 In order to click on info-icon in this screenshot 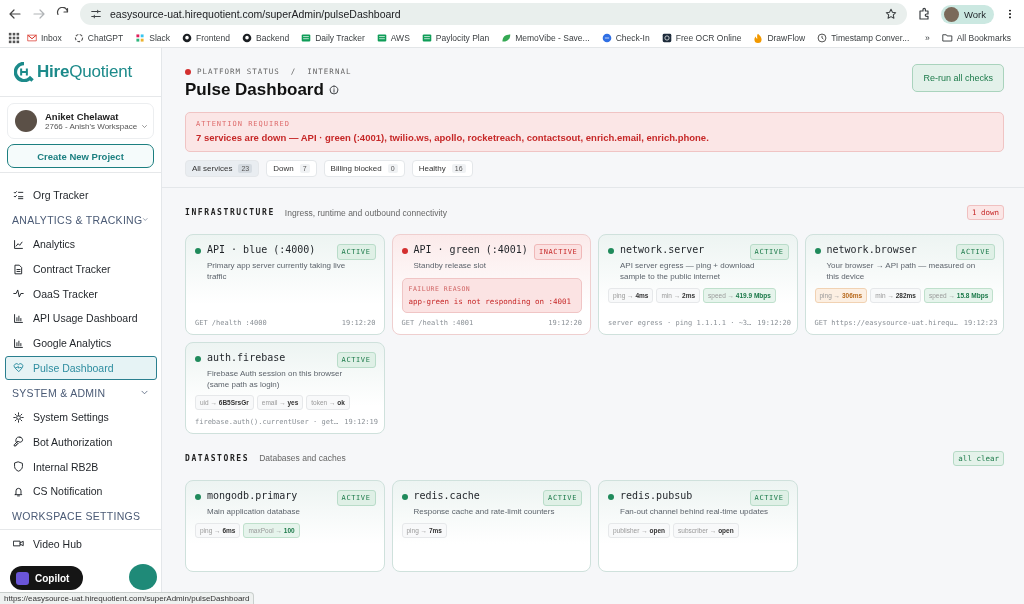, I will do `click(333, 90)`.